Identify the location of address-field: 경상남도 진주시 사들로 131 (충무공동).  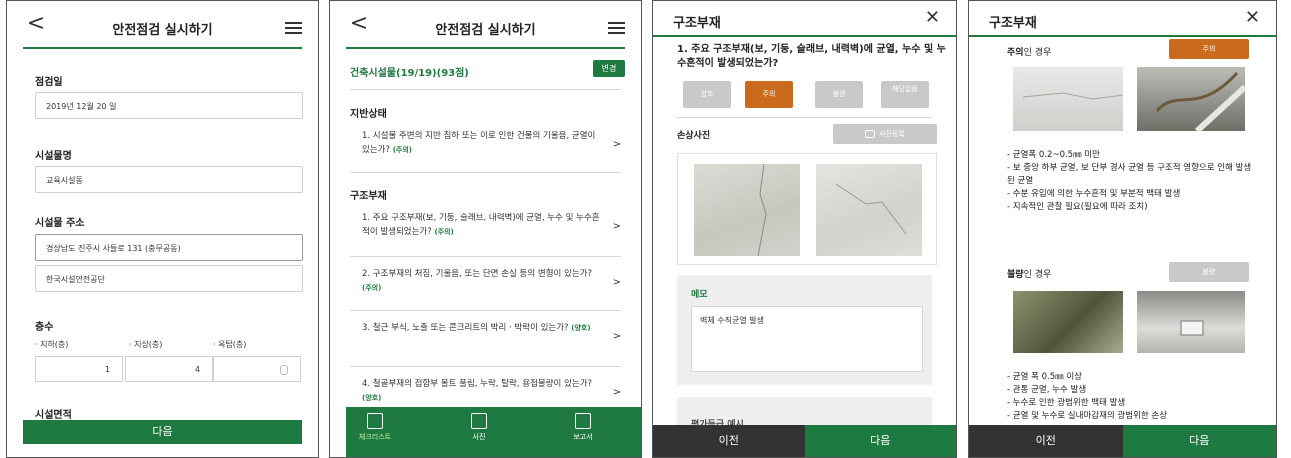
(169, 247).